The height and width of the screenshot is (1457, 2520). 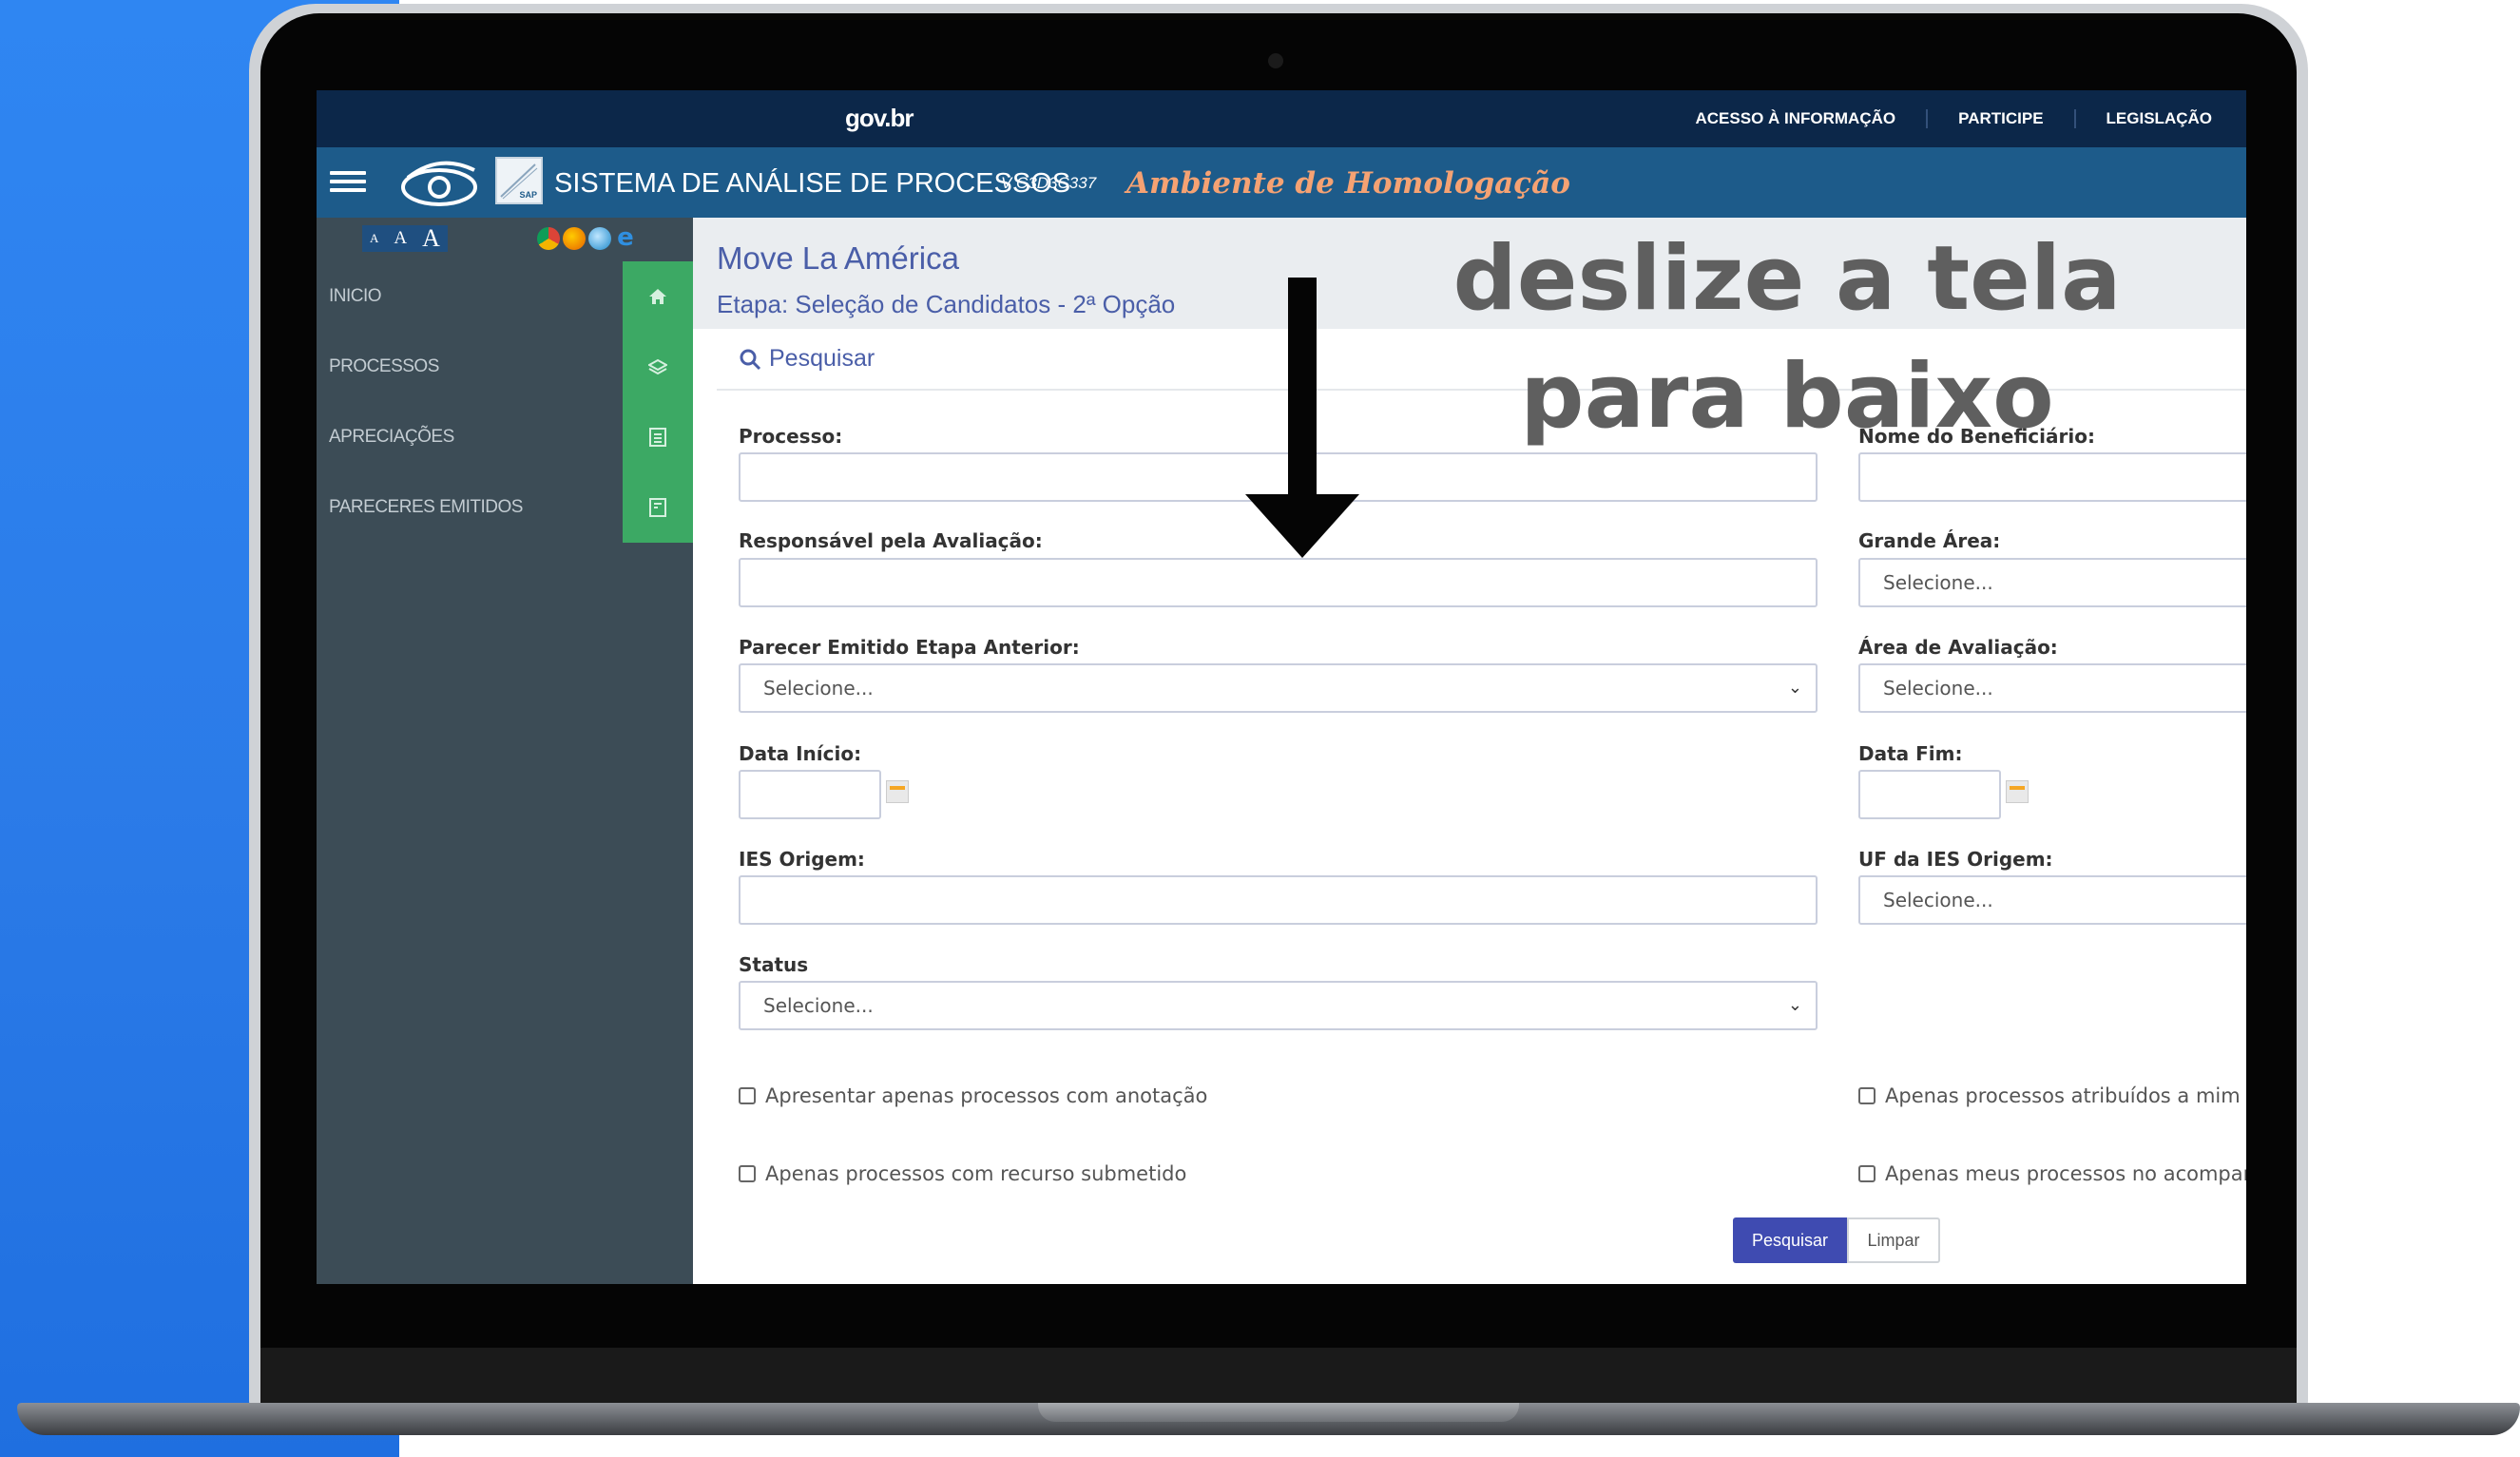 I want to click on uf-ies-label: UF da IES Origem:, so click(x=1955, y=859).